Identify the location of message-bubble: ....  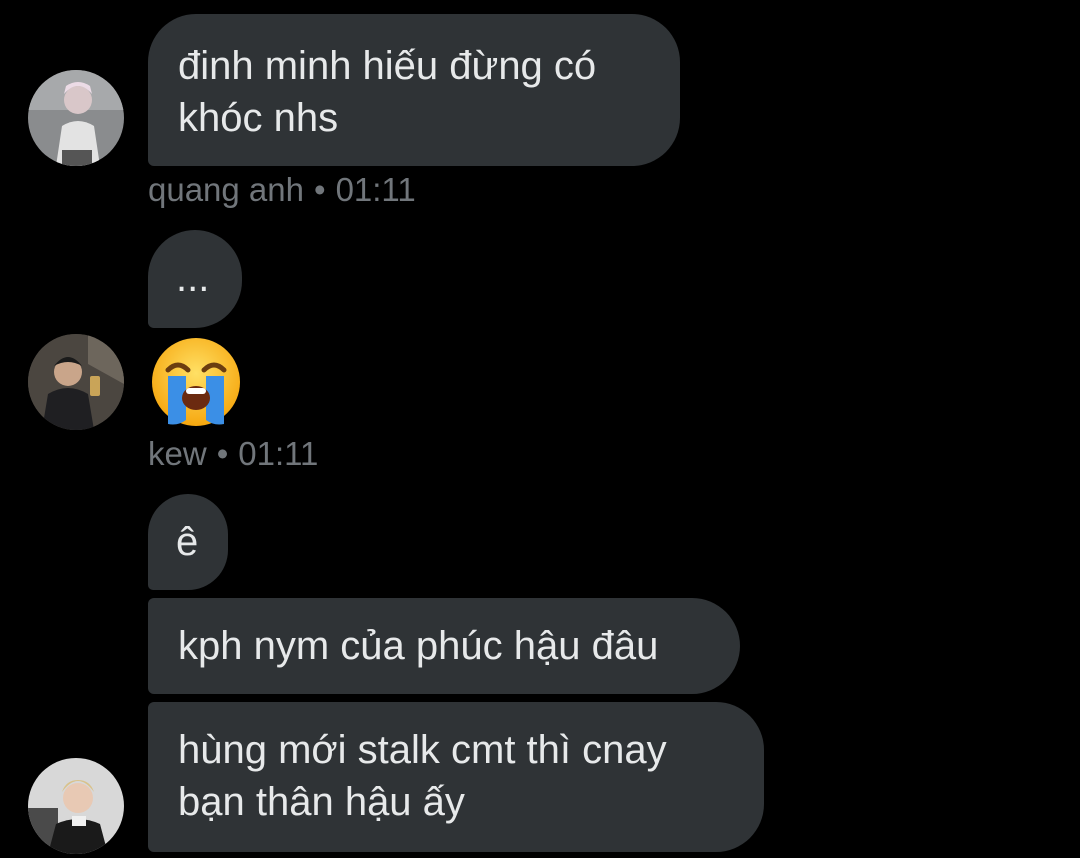
(195, 279).